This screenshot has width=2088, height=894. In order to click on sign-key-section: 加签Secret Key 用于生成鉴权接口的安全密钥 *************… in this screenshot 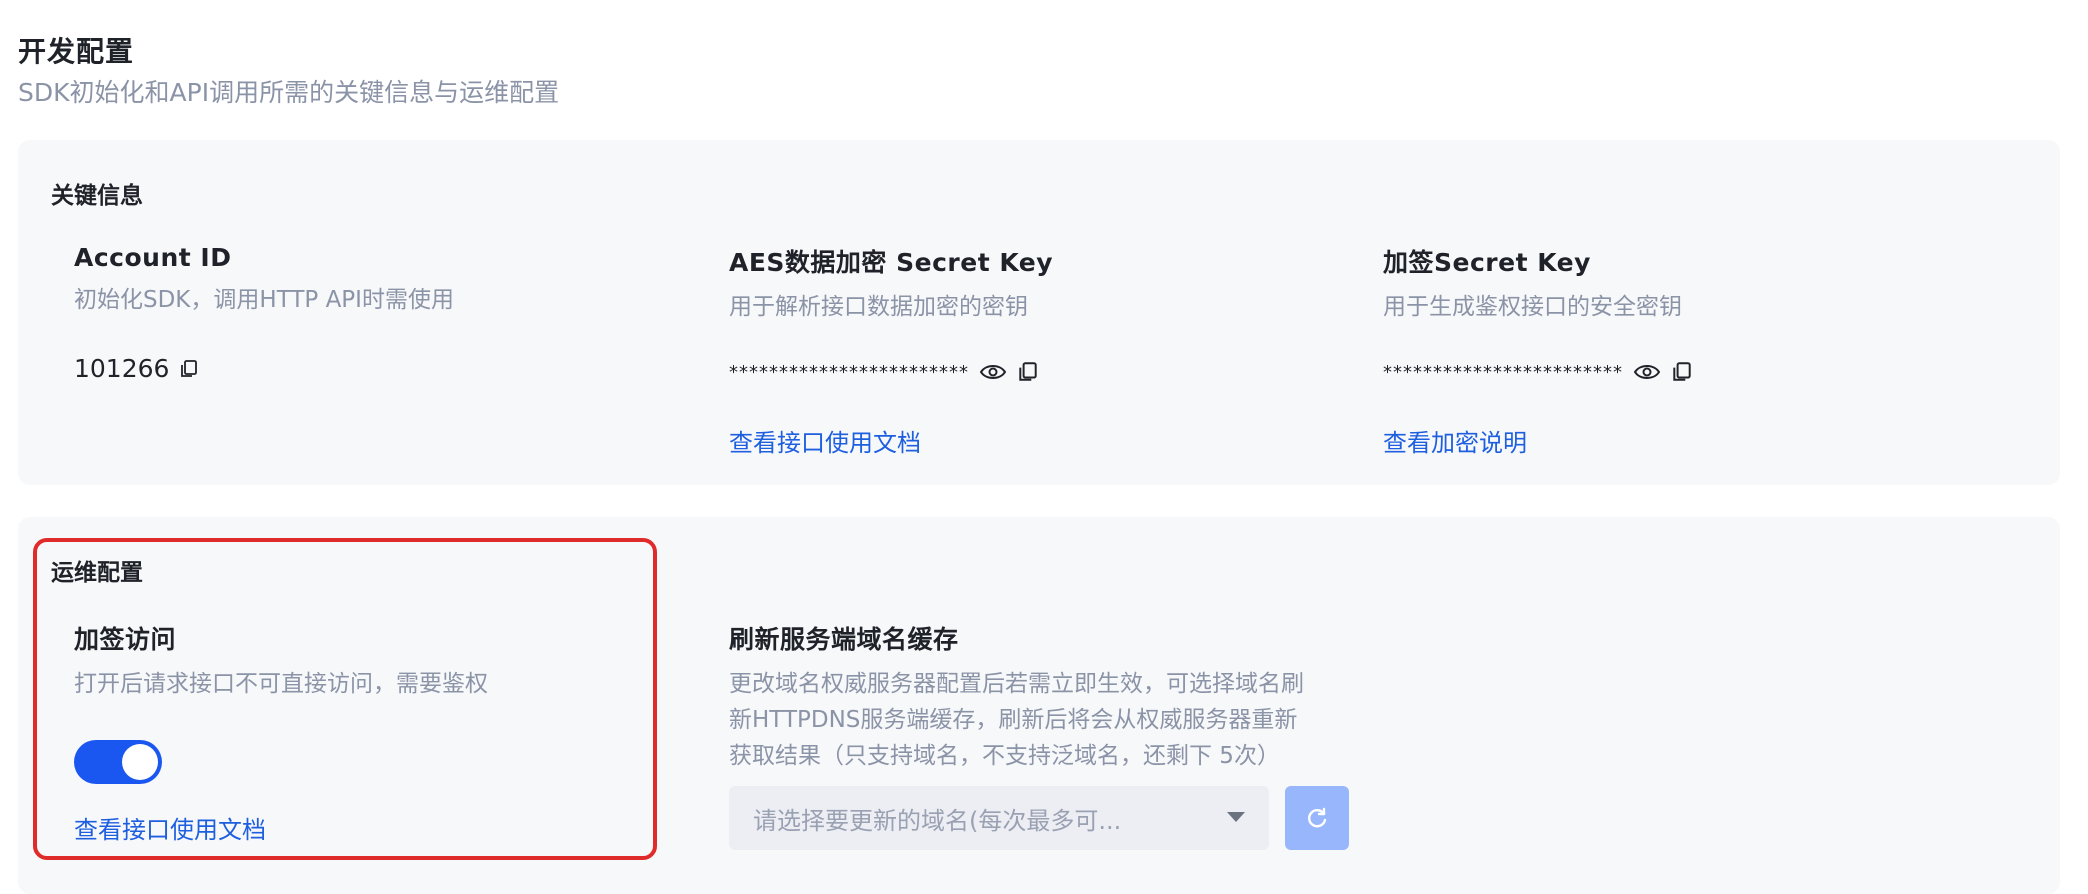, I will do `click(1538, 350)`.